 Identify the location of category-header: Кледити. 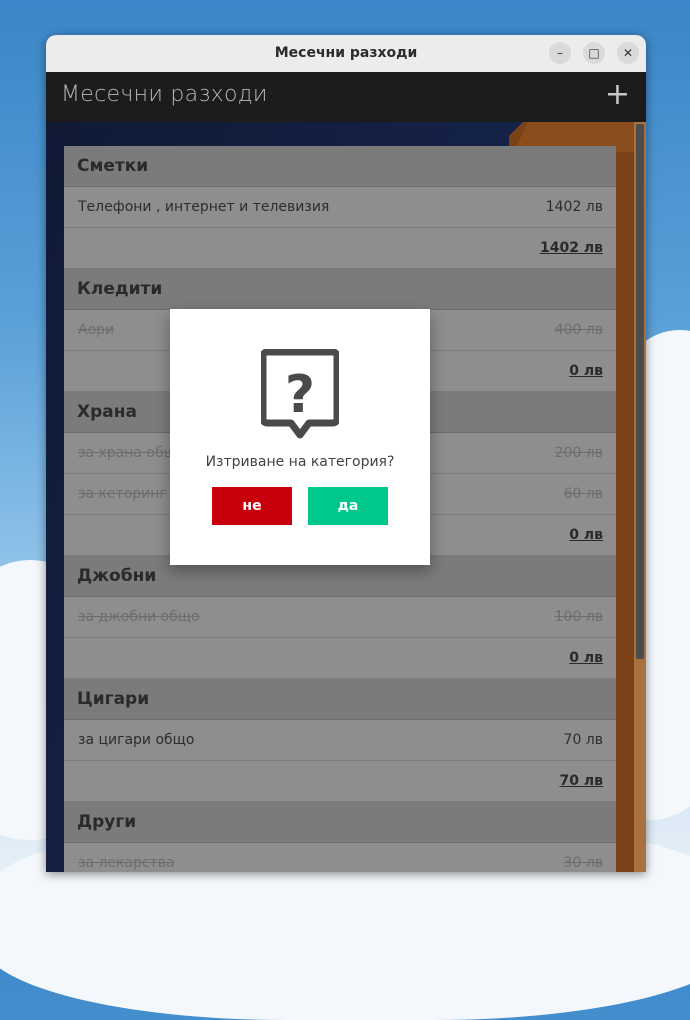
(340, 289).